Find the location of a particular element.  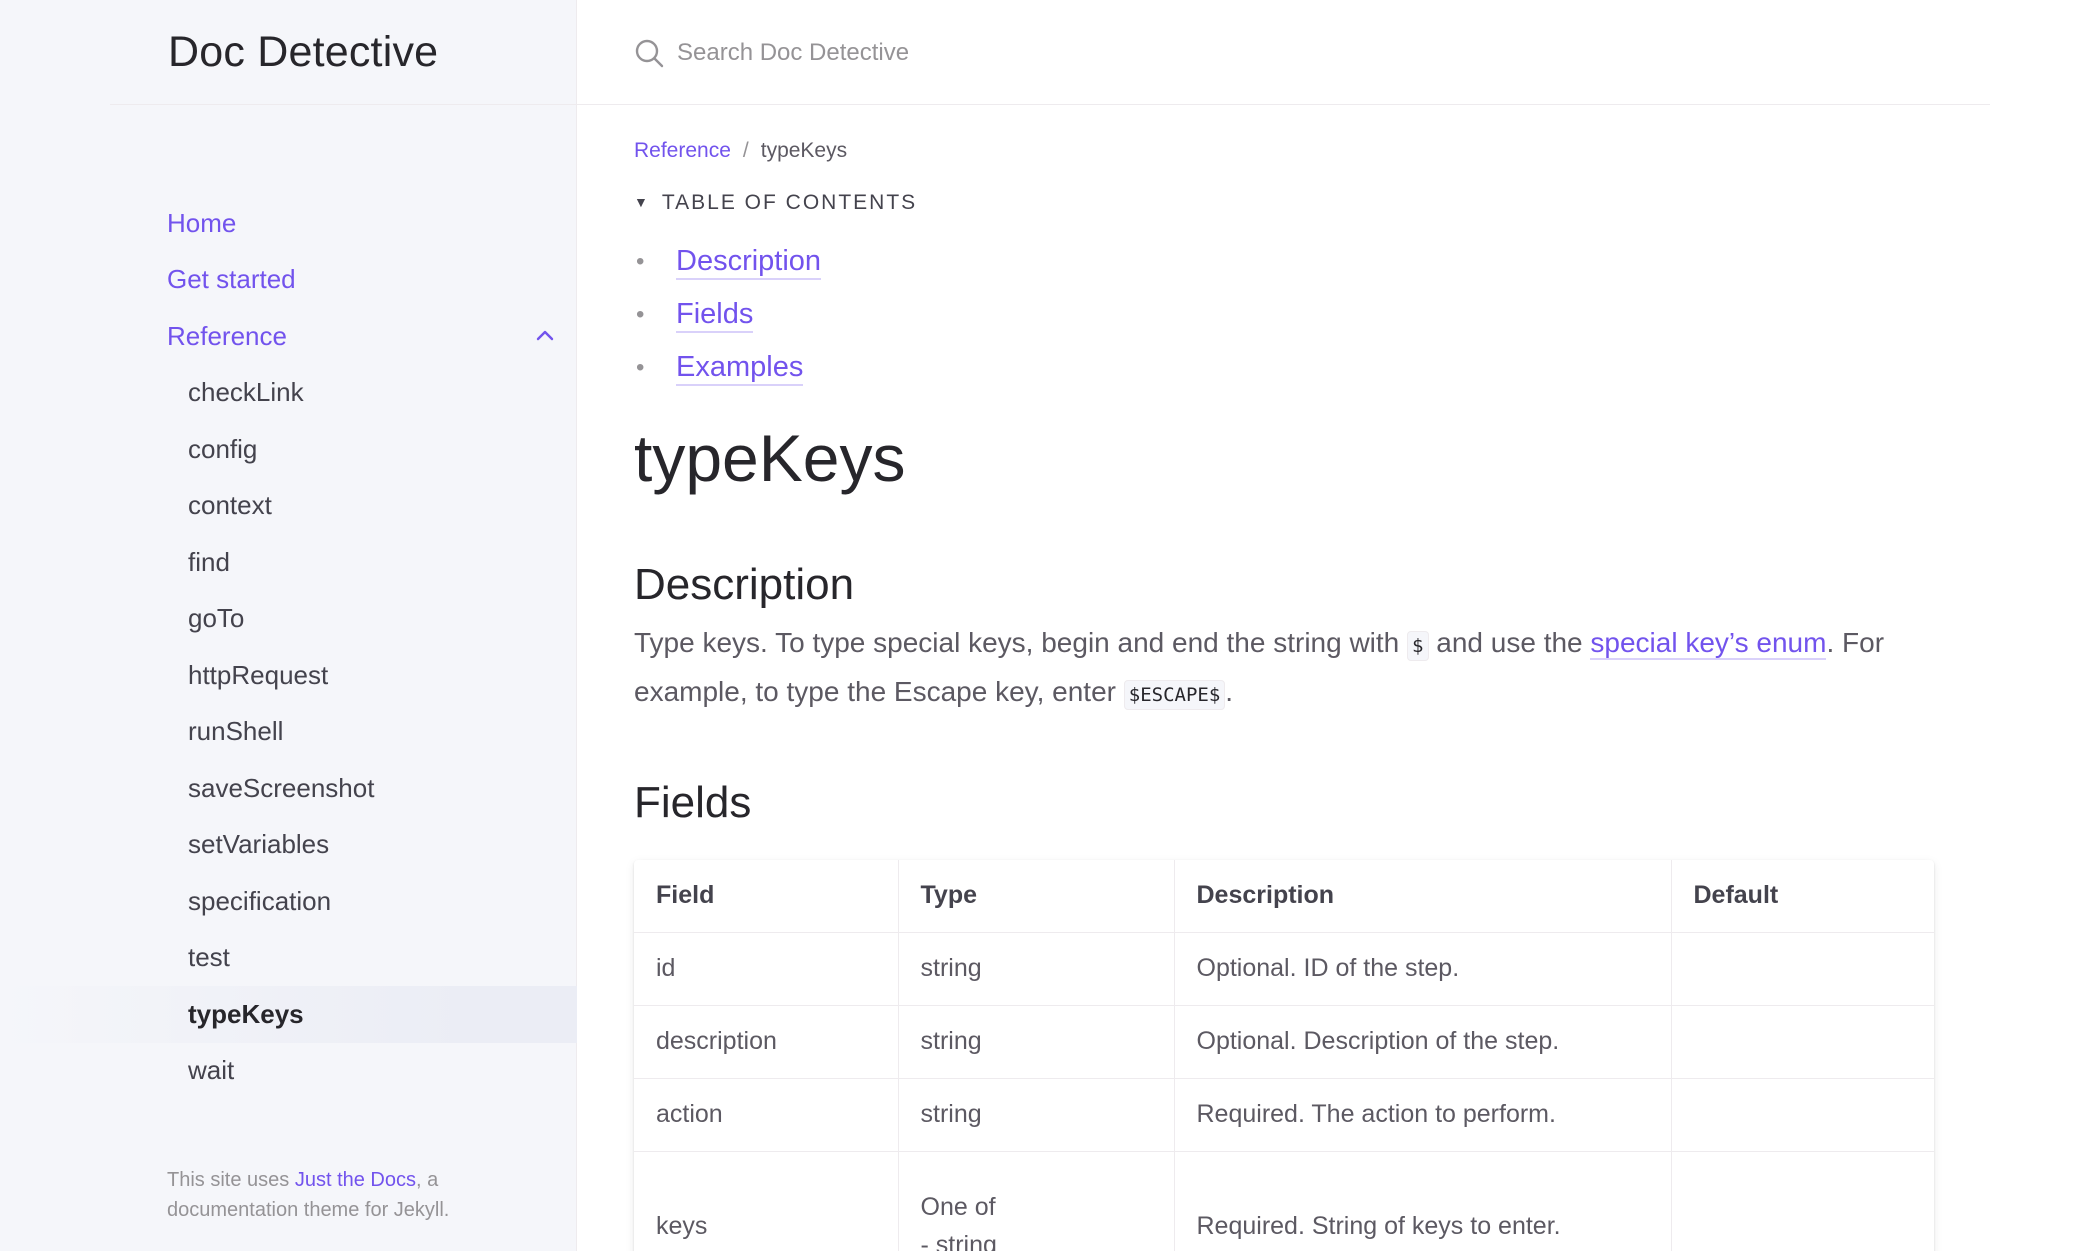

sidebar-item-label: Reference is located at coordinates (227, 335).